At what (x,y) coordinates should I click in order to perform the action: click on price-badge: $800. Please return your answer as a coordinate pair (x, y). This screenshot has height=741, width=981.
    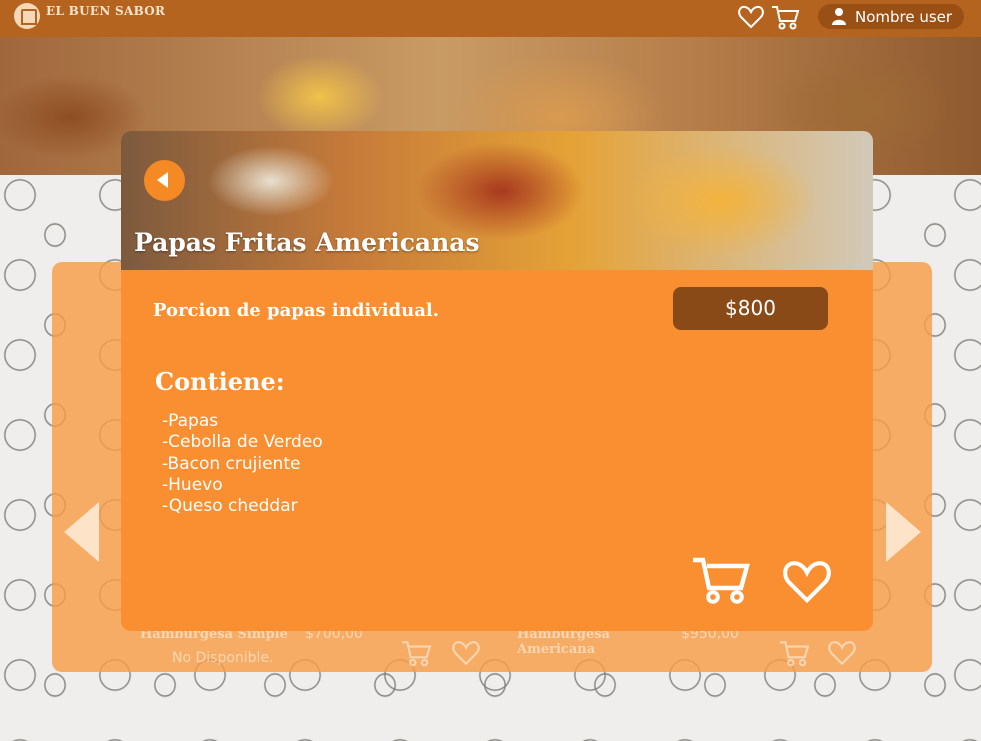
    Looking at the image, I should click on (750, 308).